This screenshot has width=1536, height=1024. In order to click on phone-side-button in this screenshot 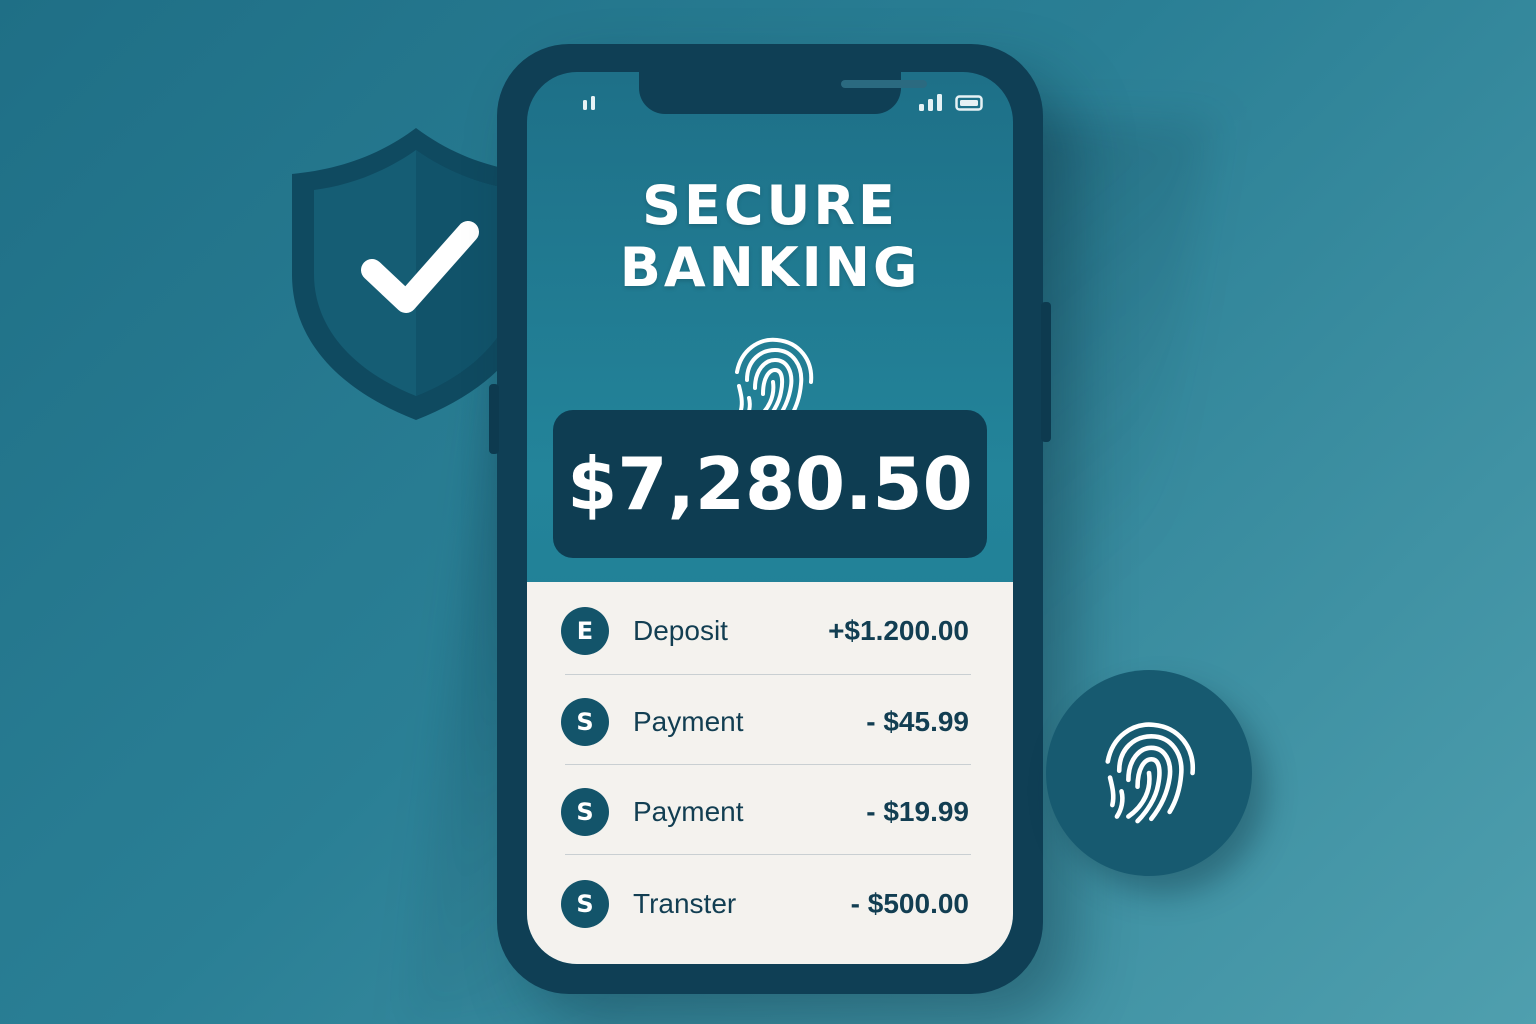, I will do `click(494, 419)`.